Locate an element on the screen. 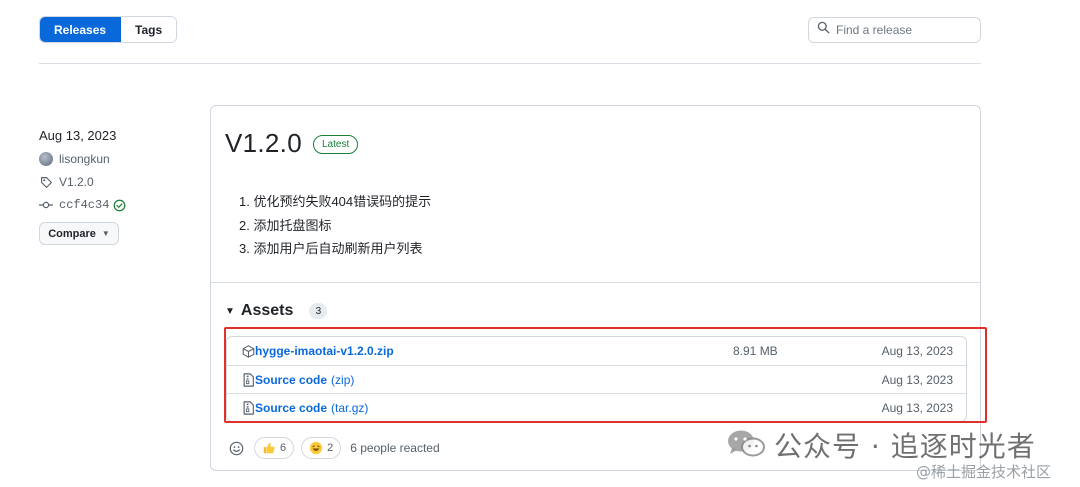 The image size is (1080, 487). assets-toggle: ▼ Assets 3 is located at coordinates (276, 311).